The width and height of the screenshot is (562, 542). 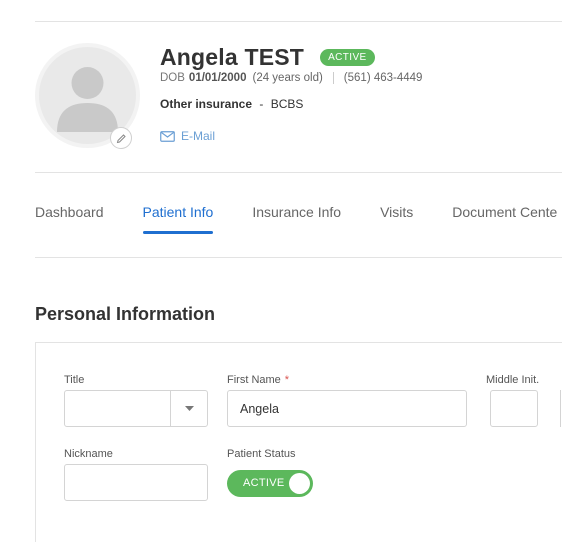 What do you see at coordinates (347, 408) in the screenshot?
I see `first-name-input: Angela` at bounding box center [347, 408].